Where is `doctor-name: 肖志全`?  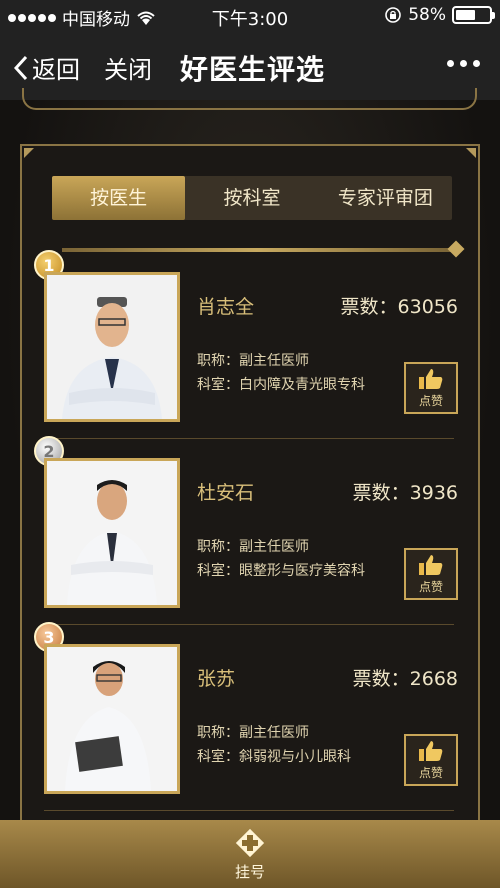 doctor-name: 肖志全 is located at coordinates (225, 305).